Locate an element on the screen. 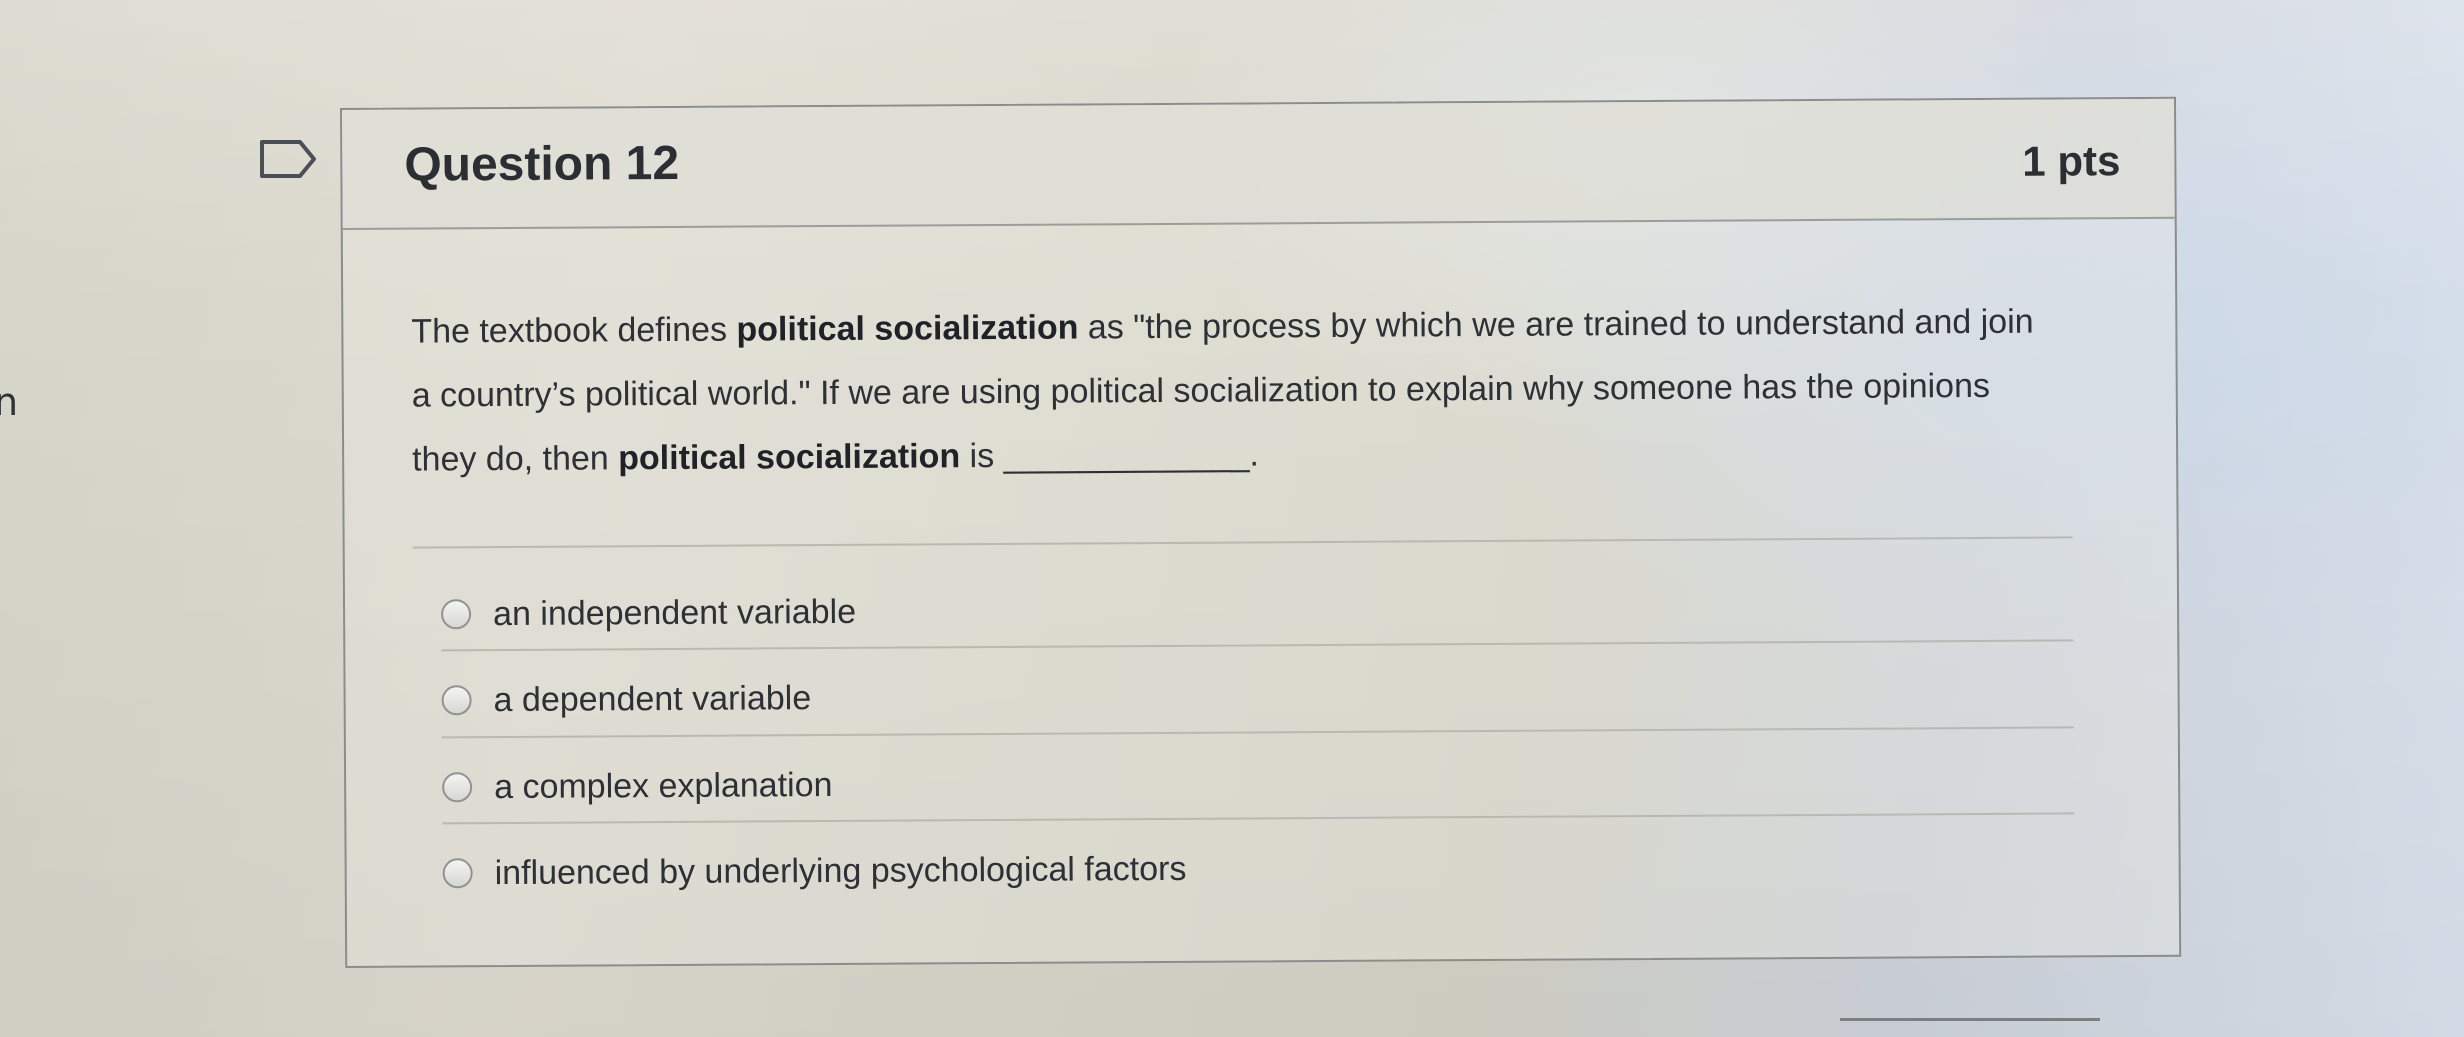 The image size is (2464, 1037). answer-option: a dependent variable is located at coordinates (626, 699).